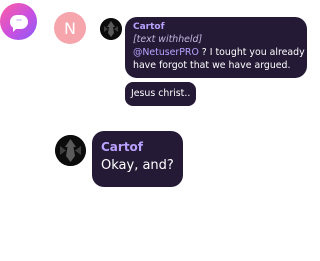  I want to click on chat-bubble-icon: ···, so click(18, 21).